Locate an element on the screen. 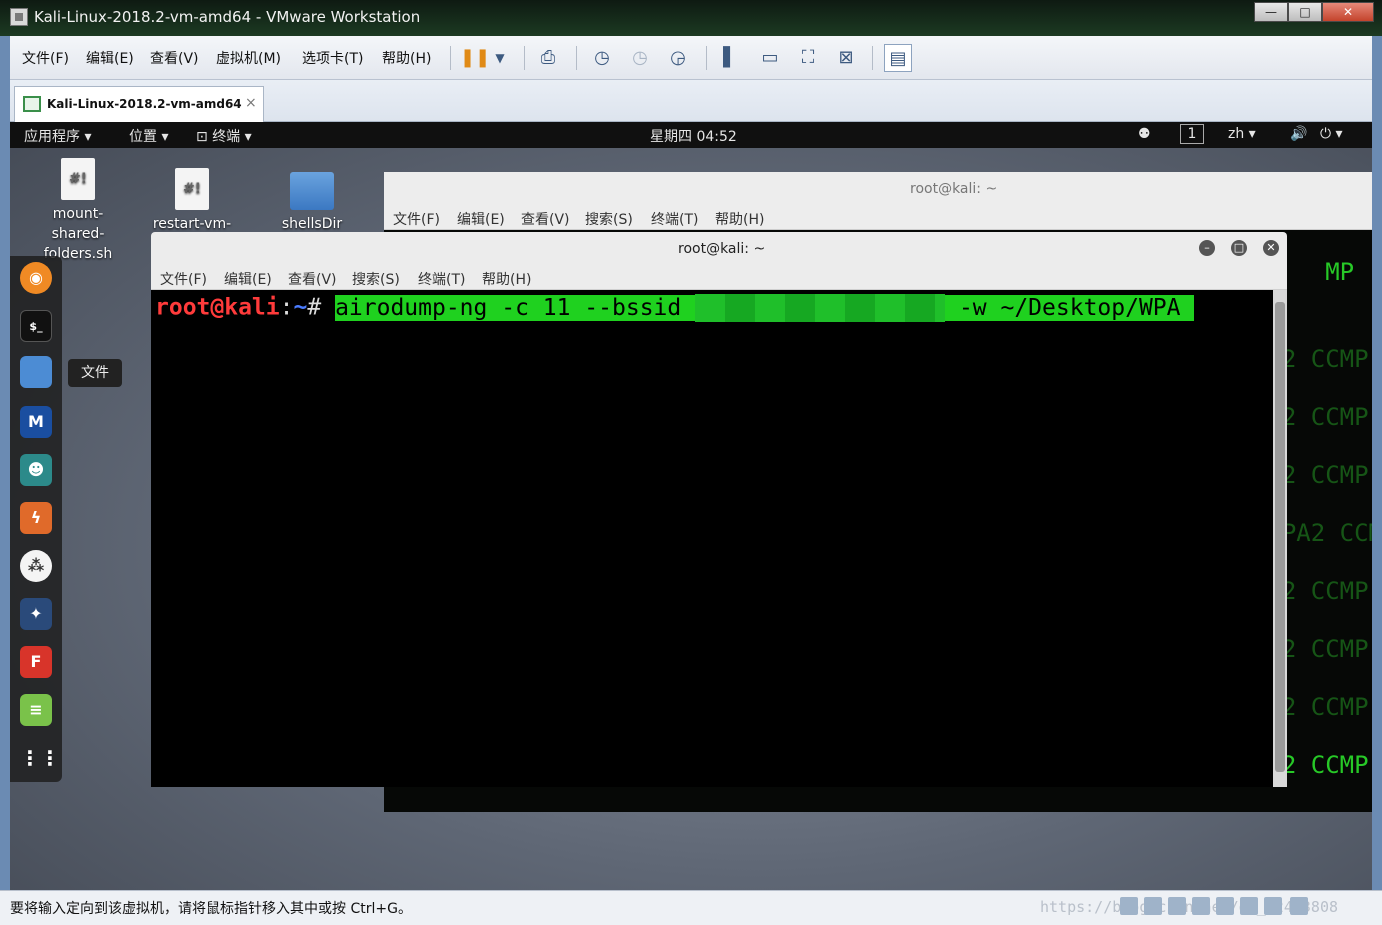 The height and width of the screenshot is (925, 1382). faraday-icon: F is located at coordinates (36, 662).